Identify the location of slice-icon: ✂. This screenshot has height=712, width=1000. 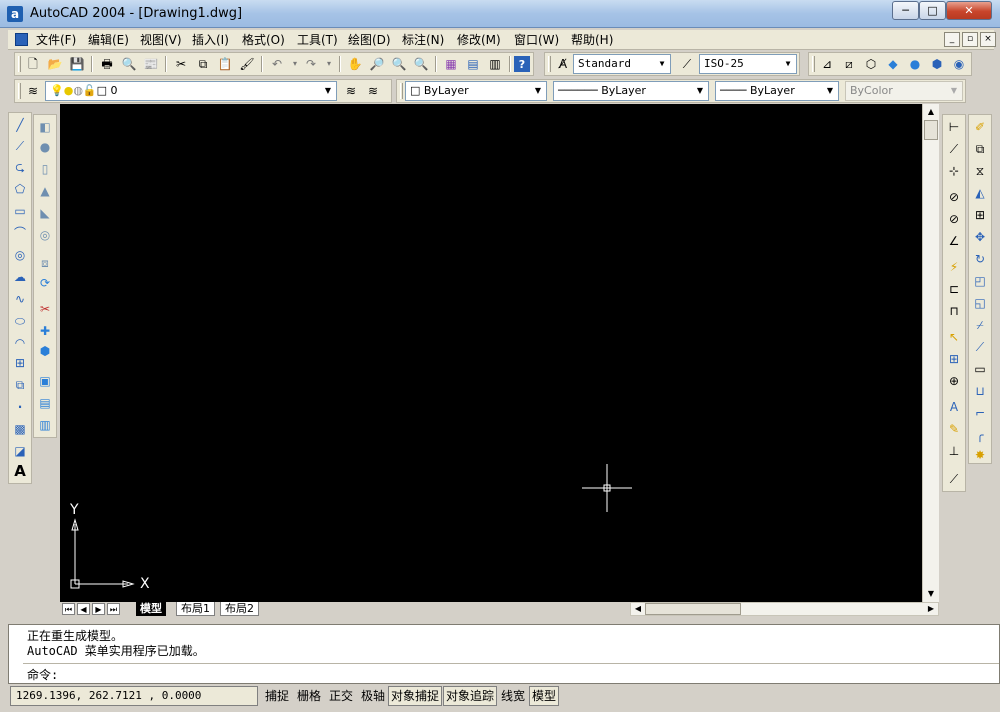
(45, 309).